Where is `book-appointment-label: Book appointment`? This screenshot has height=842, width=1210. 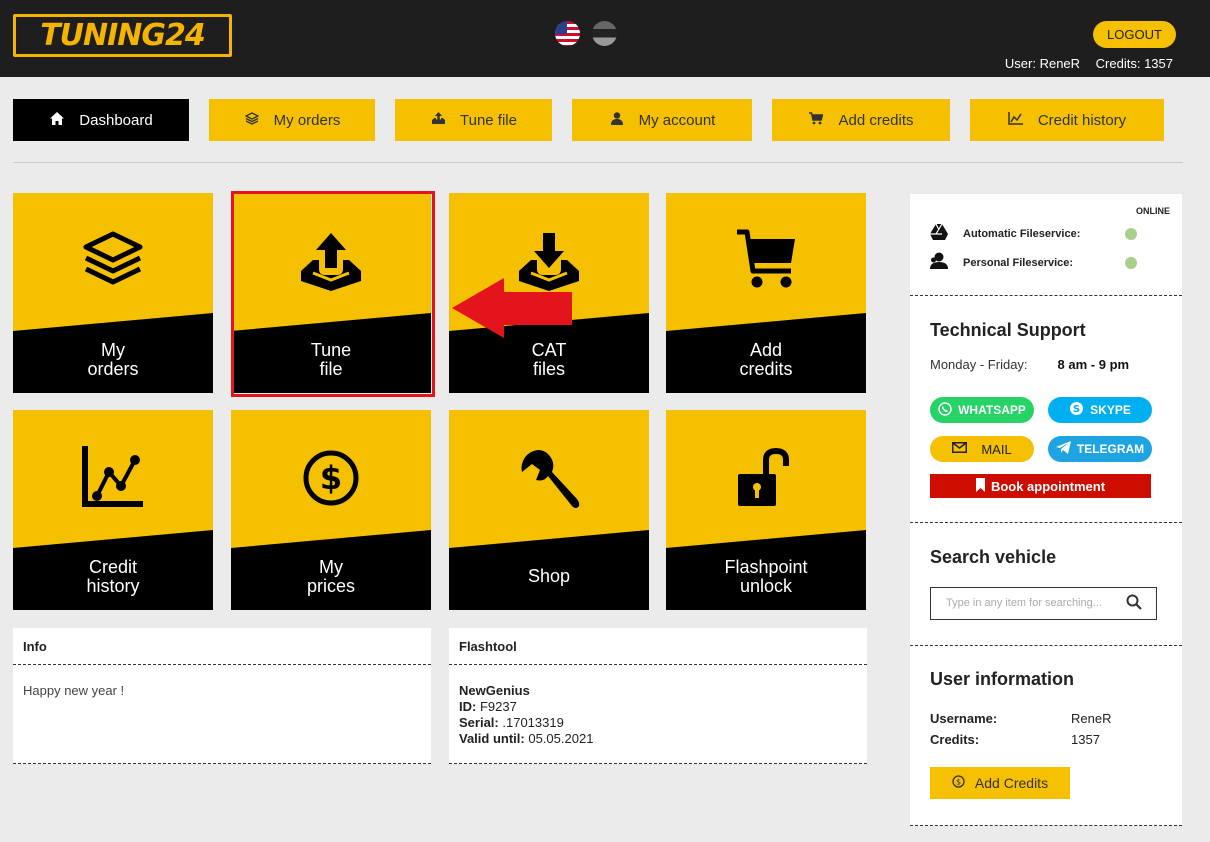 book-appointment-label: Book appointment is located at coordinates (1048, 486).